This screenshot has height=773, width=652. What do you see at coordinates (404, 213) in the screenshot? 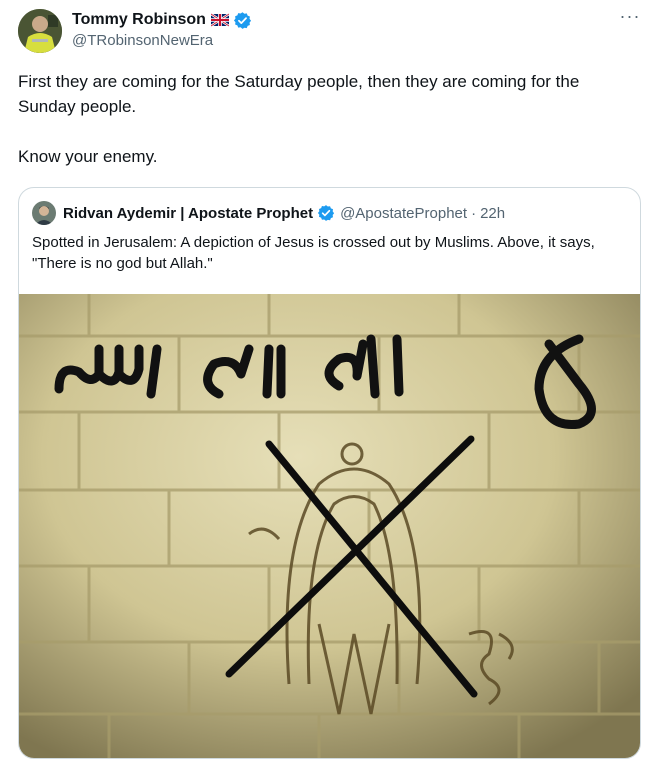
I see `quoted-handle: @ApostateProphet` at bounding box center [404, 213].